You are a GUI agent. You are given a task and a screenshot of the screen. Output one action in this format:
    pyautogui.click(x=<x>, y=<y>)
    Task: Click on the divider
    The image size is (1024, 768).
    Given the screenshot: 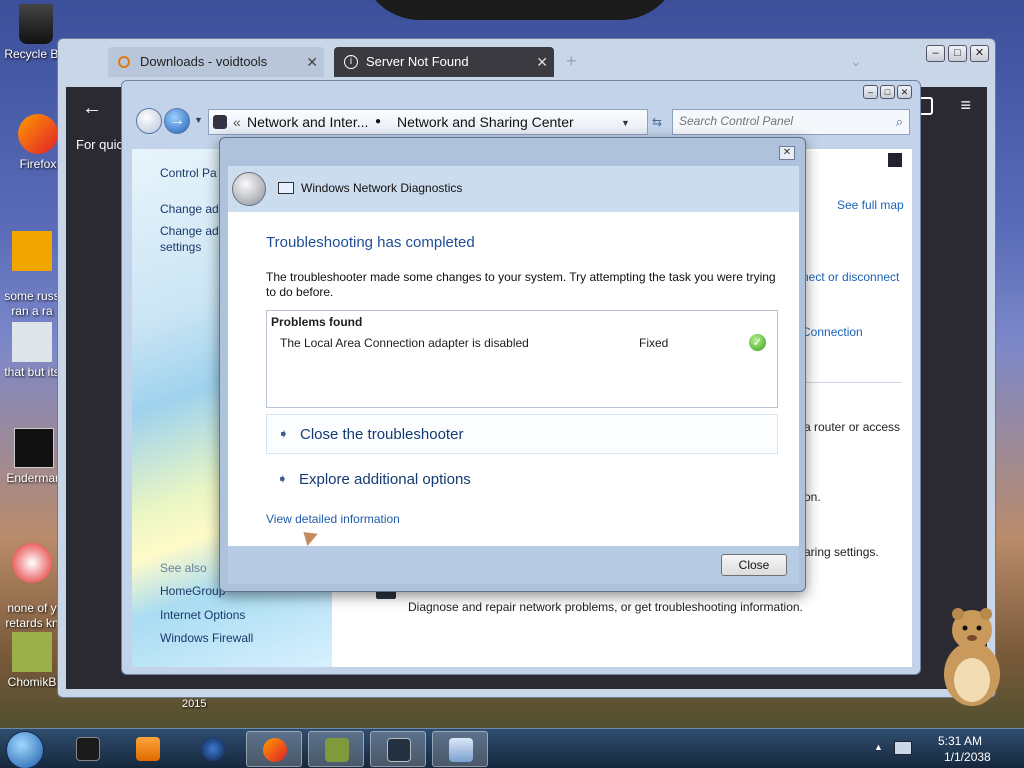 What is the action you would take?
    pyautogui.click(x=852, y=382)
    